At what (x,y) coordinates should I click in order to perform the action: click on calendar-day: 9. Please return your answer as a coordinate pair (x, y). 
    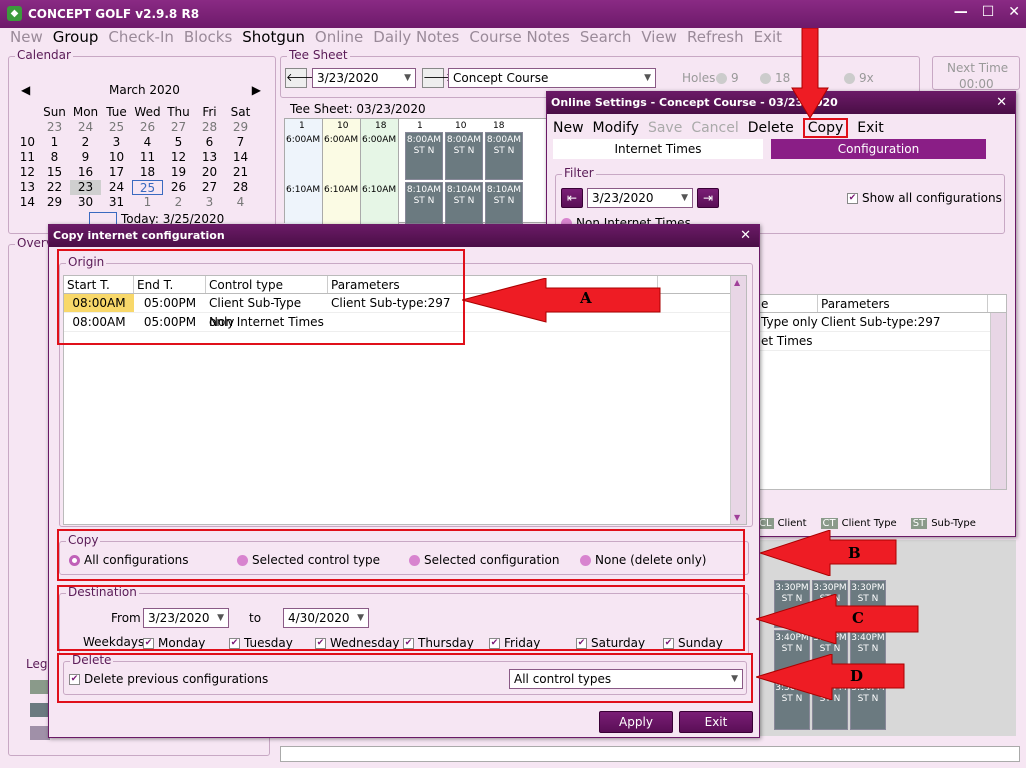
    Looking at the image, I should click on (85, 157).